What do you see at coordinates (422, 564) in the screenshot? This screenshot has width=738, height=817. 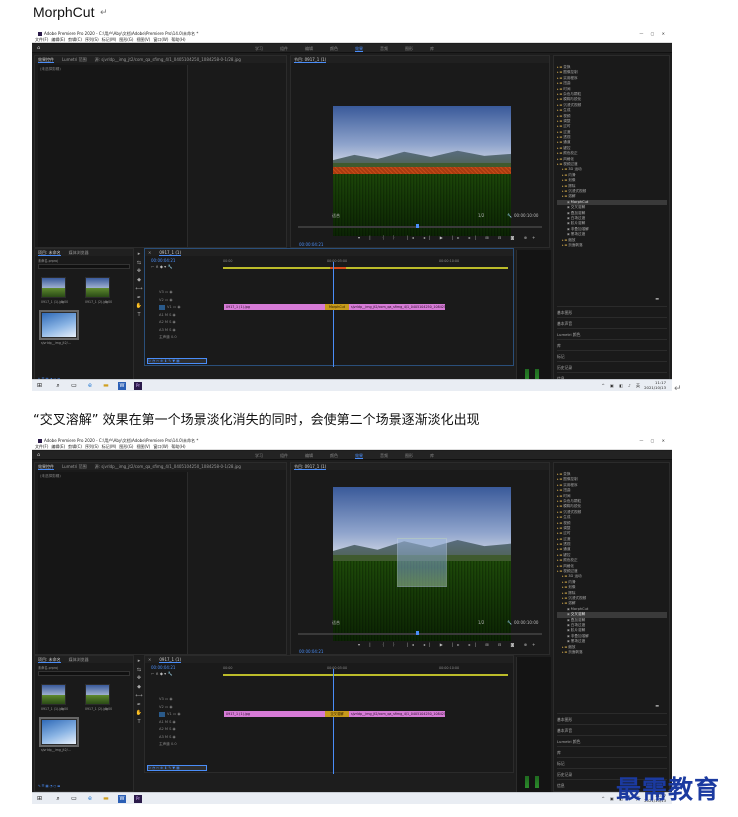 I see `program-video-frame` at bounding box center [422, 564].